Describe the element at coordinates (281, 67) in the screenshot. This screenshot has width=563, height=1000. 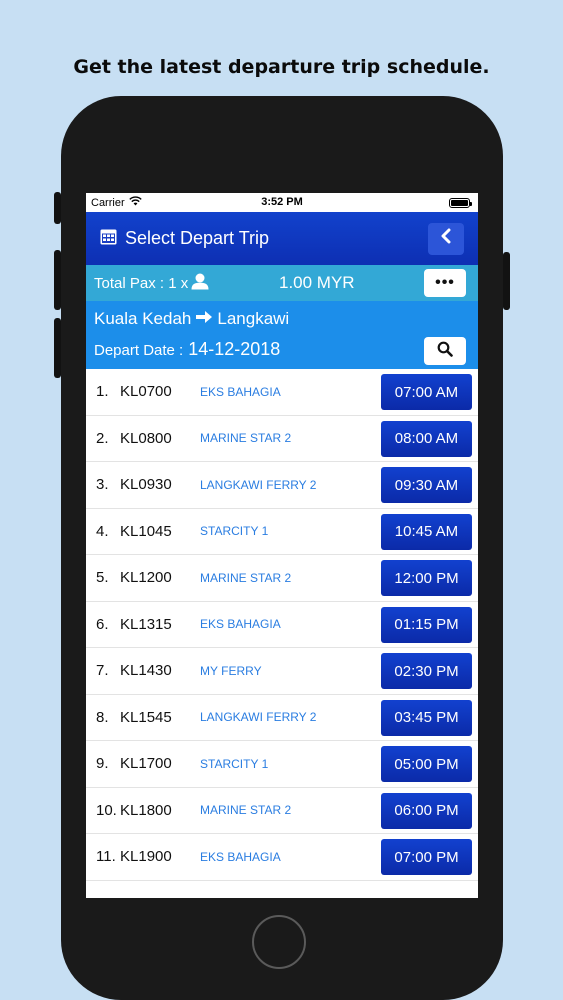
I see `promo-headline: Get the latest departure trip schedule.` at that location.